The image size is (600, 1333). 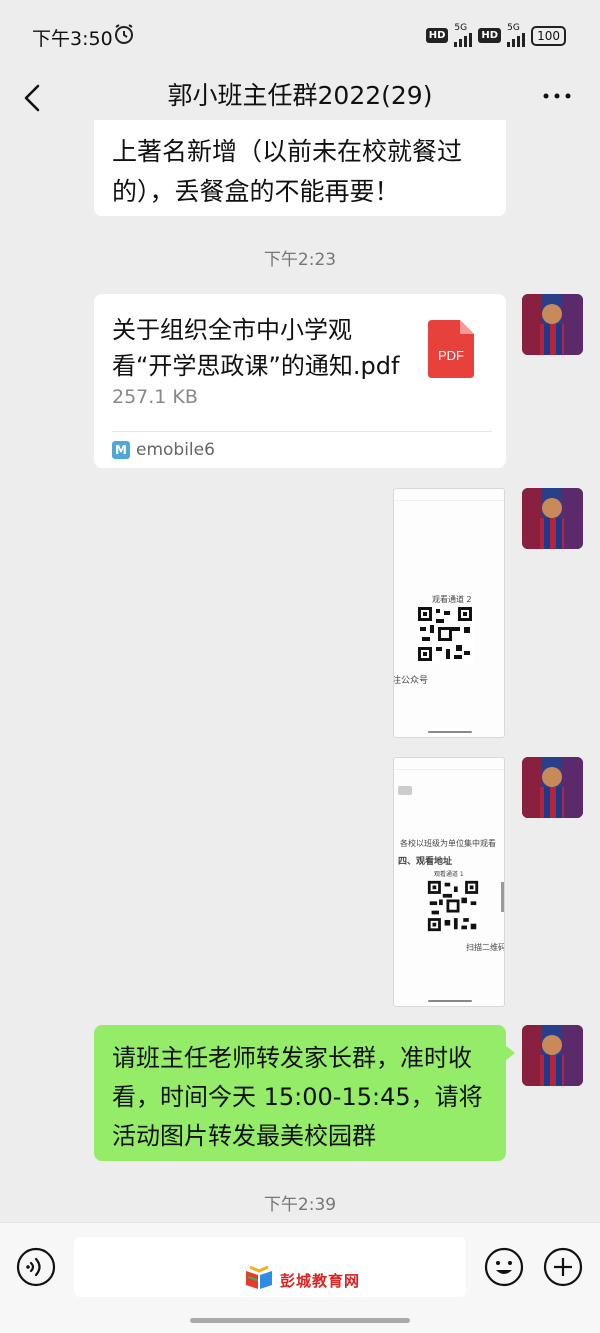 I want to click on image-text: 各校以班级为单位集中观看, so click(x=448, y=843).